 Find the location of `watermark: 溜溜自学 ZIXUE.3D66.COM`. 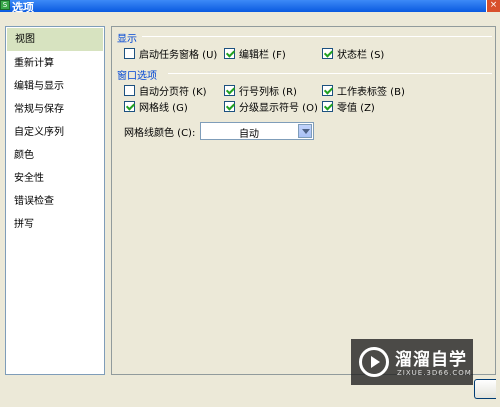

watermark: 溜溜自学 ZIXUE.3D66.COM is located at coordinates (412, 362).